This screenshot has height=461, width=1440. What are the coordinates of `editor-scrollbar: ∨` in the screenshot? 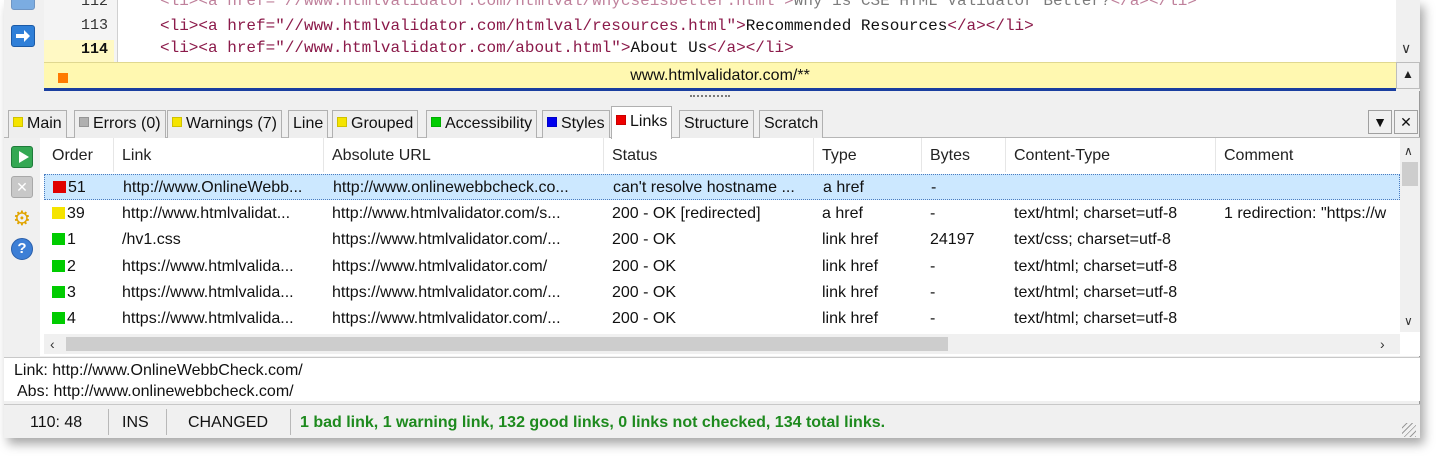 It's located at (1408, 31).